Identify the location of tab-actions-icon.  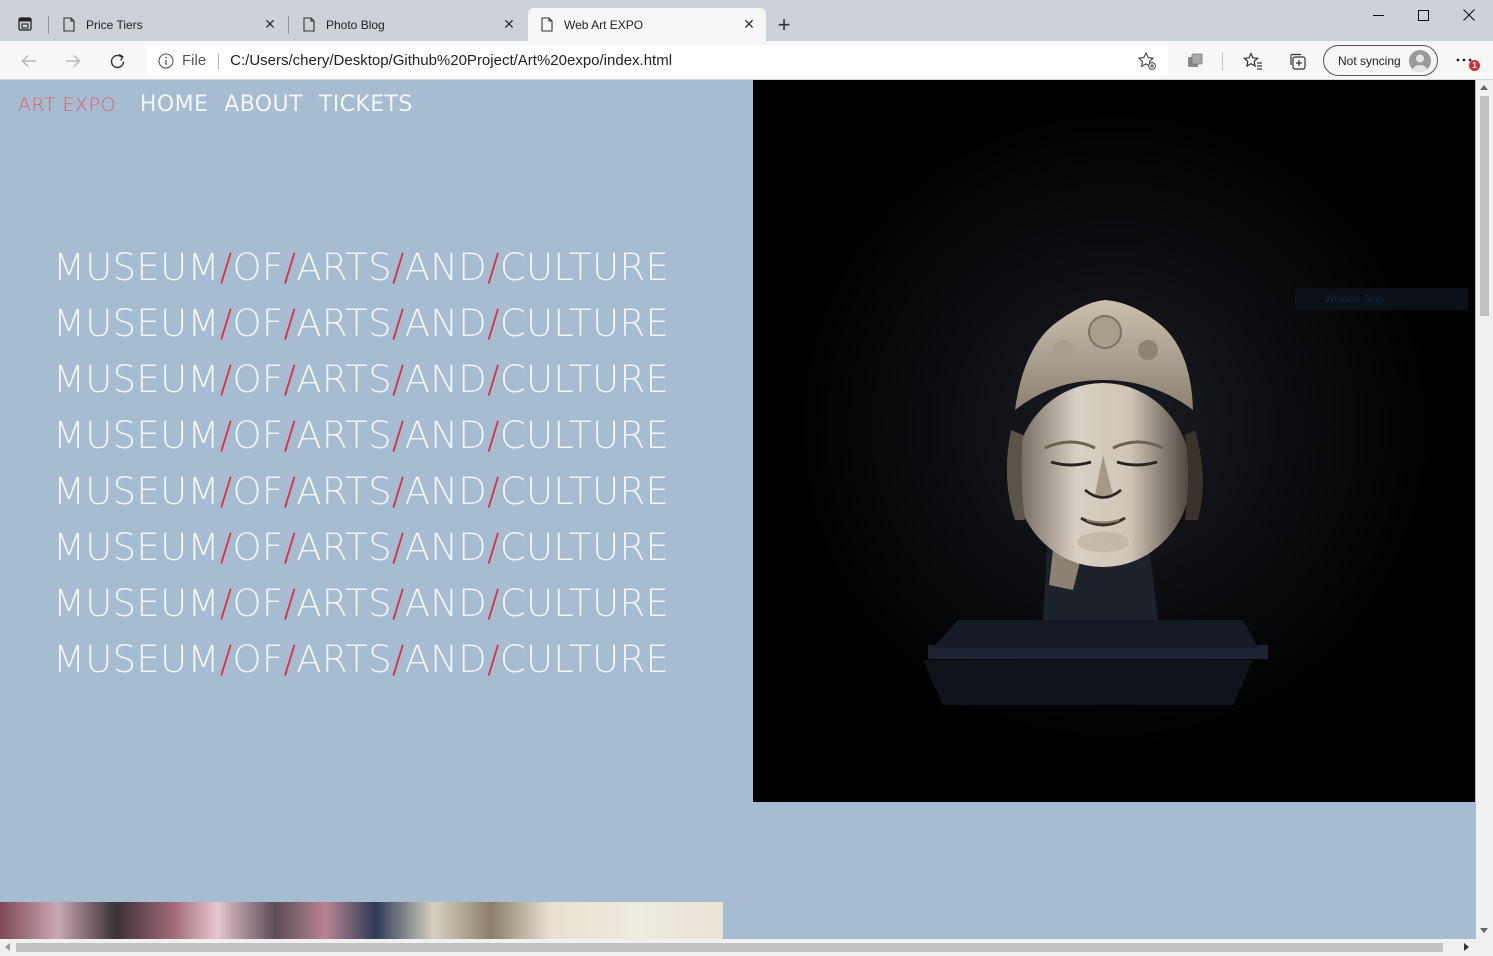
(25, 24).